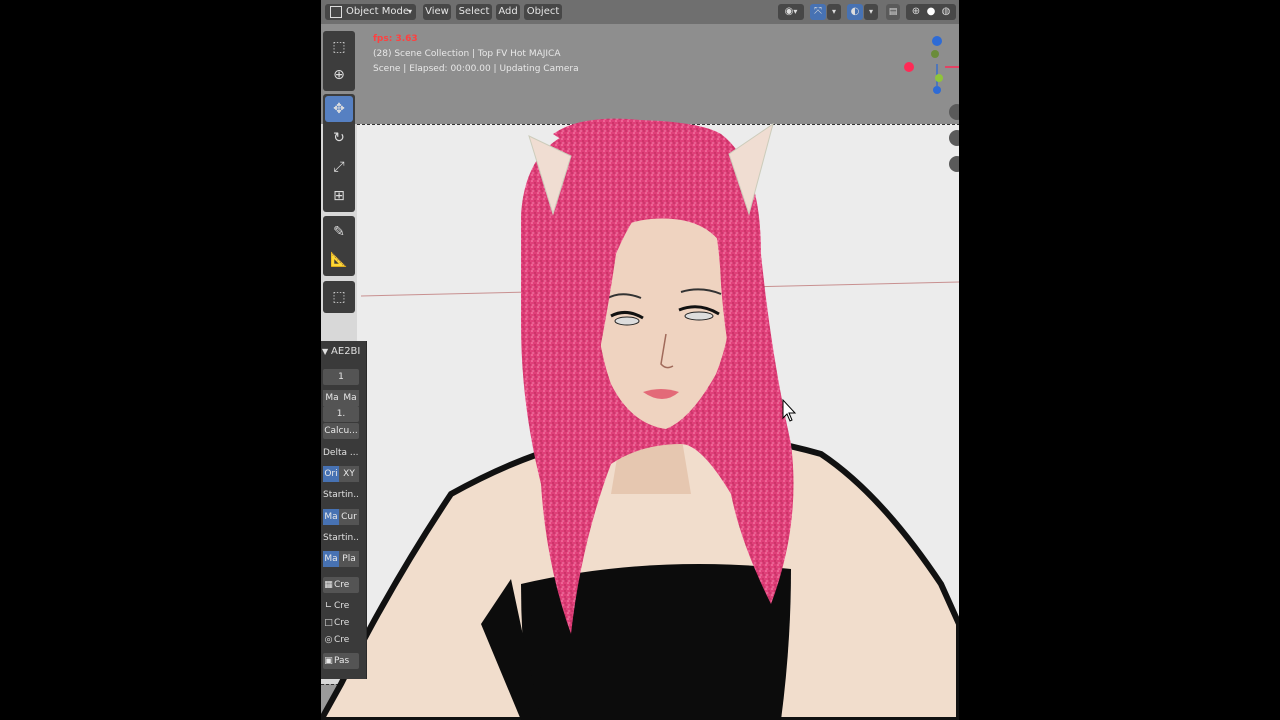  What do you see at coordinates (349, 559) in the screenshot?
I see `toggle-pla: Pla` at bounding box center [349, 559].